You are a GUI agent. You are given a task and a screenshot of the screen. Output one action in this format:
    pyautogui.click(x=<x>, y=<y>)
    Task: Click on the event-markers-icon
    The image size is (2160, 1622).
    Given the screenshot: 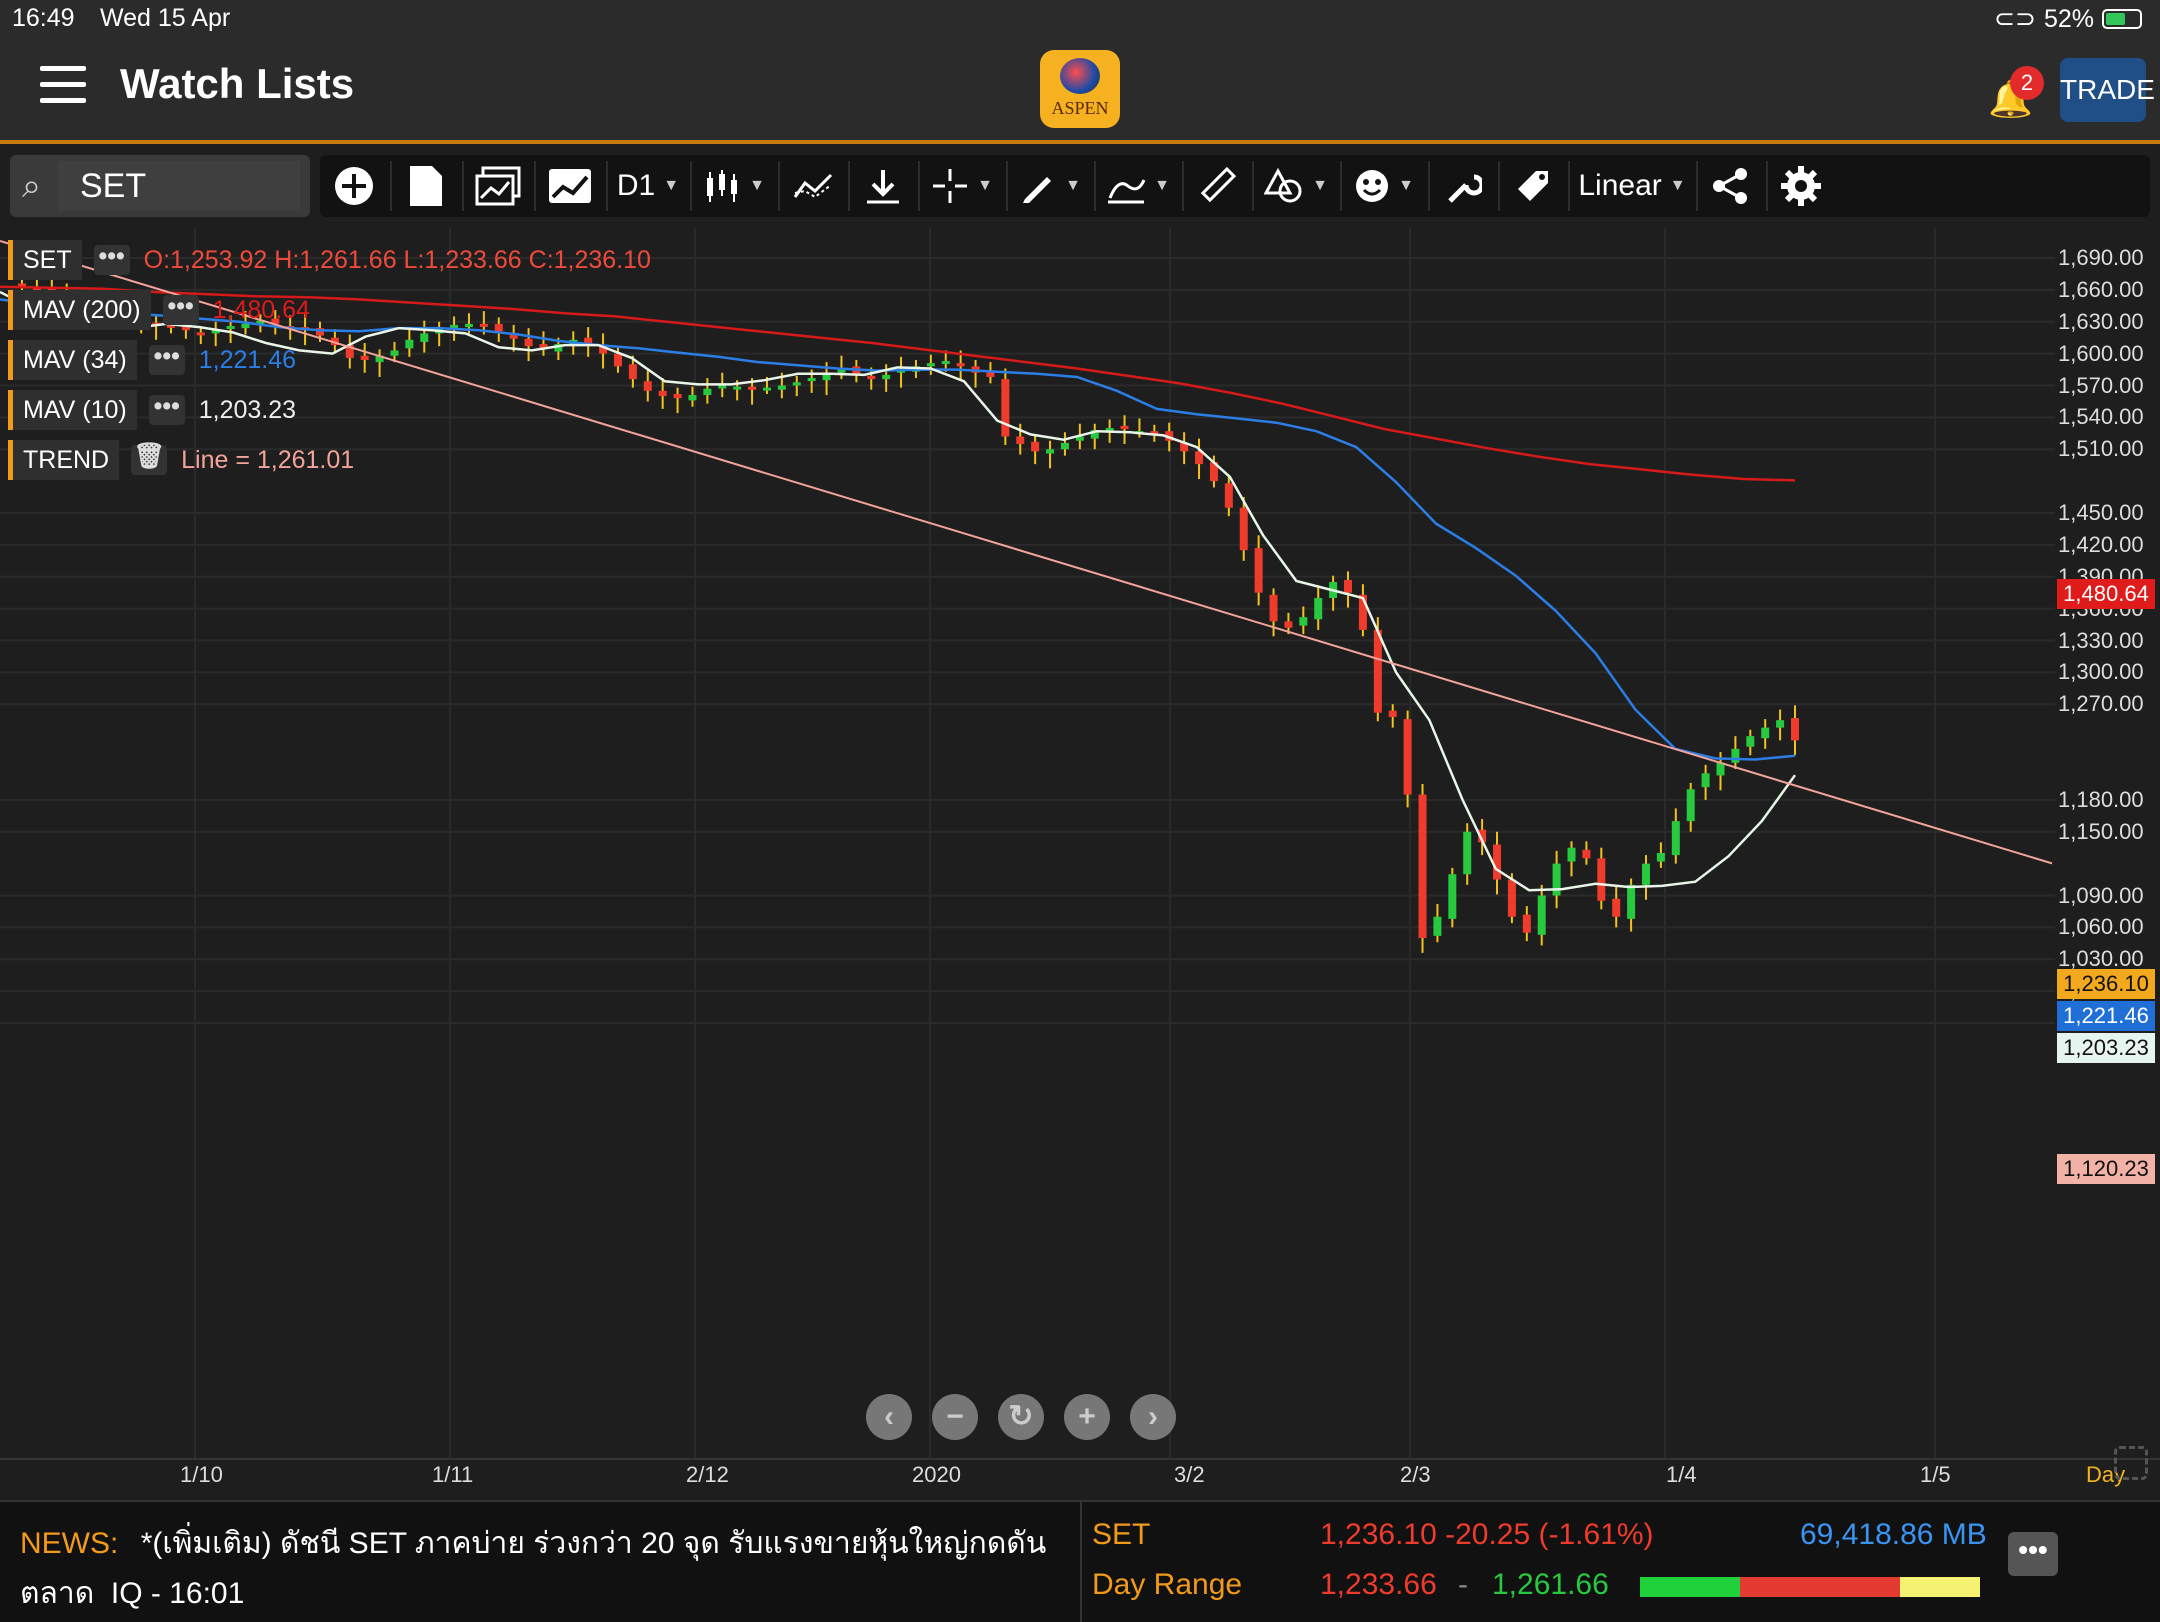 What is the action you would take?
    pyautogui.click(x=883, y=186)
    